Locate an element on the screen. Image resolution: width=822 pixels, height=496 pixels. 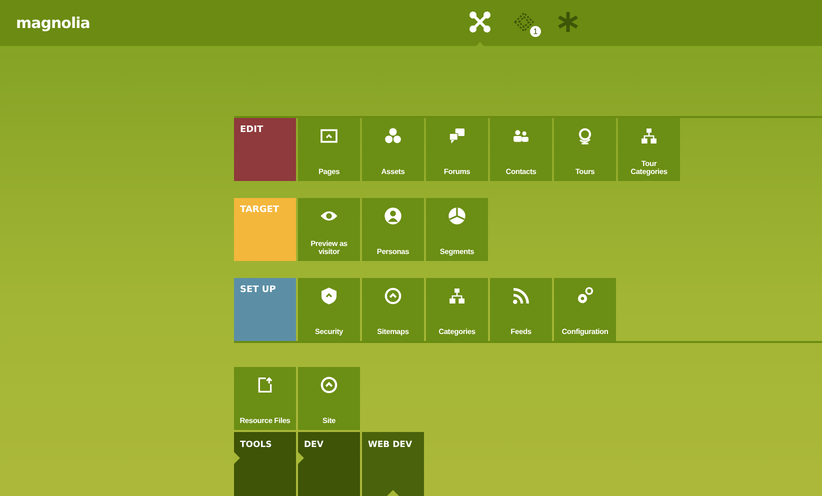
group-label: SET UP is located at coordinates (265, 309).